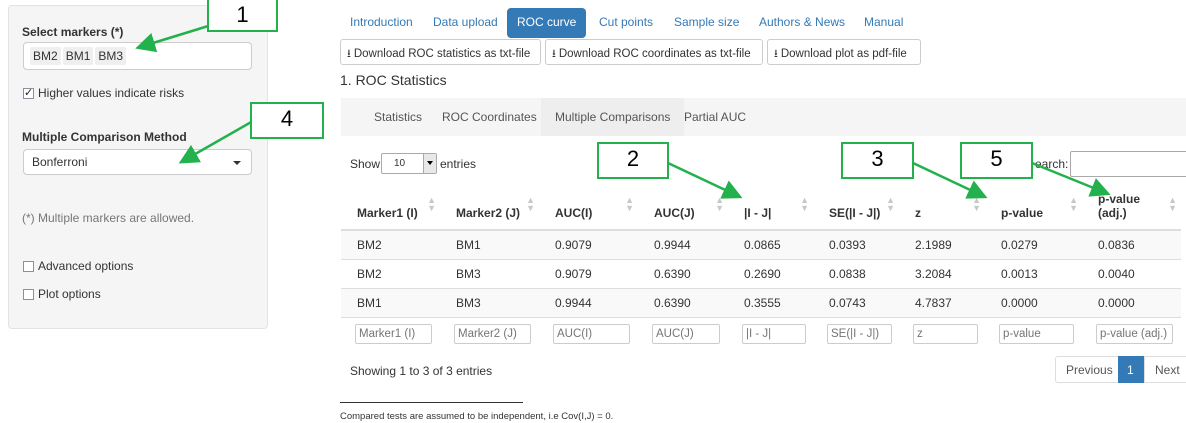  Describe the element at coordinates (287, 120) in the screenshot. I see `callout-4: 4` at that location.